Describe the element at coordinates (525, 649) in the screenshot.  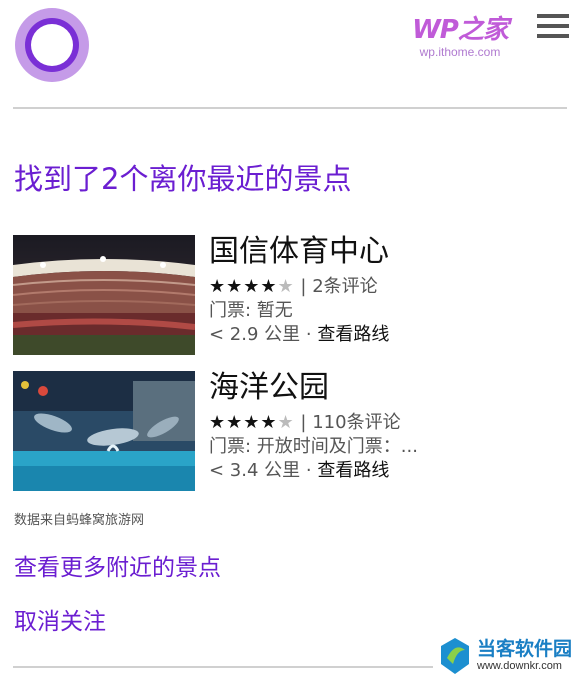
I see `watermark-title: 当客软件园` at that location.